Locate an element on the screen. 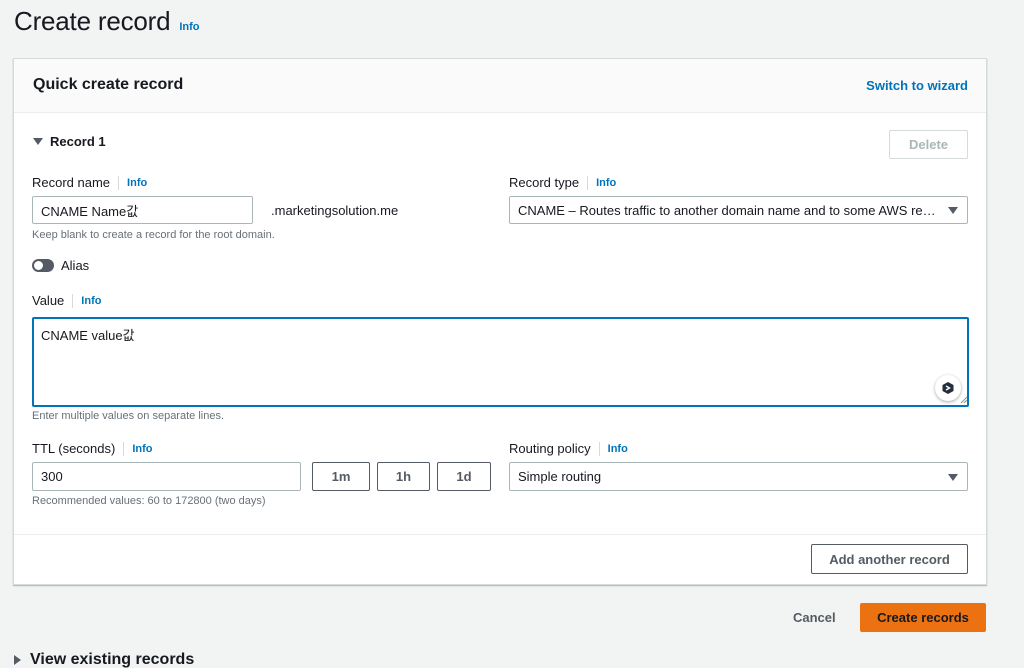 This screenshot has width=1024, height=668. add-another-record-button: Add another record is located at coordinates (889, 559).